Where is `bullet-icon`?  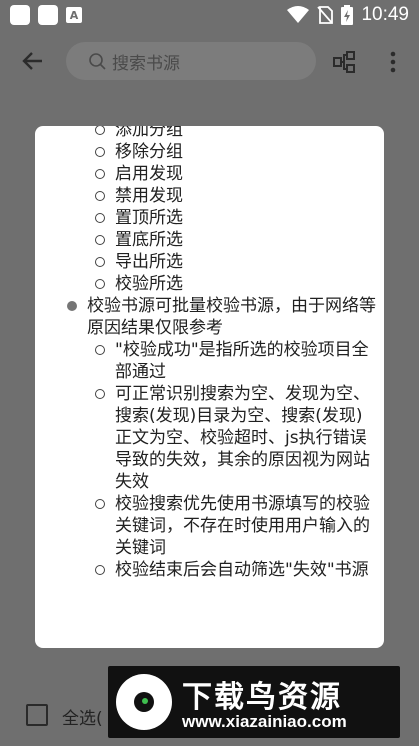 bullet-icon is located at coordinates (72, 306).